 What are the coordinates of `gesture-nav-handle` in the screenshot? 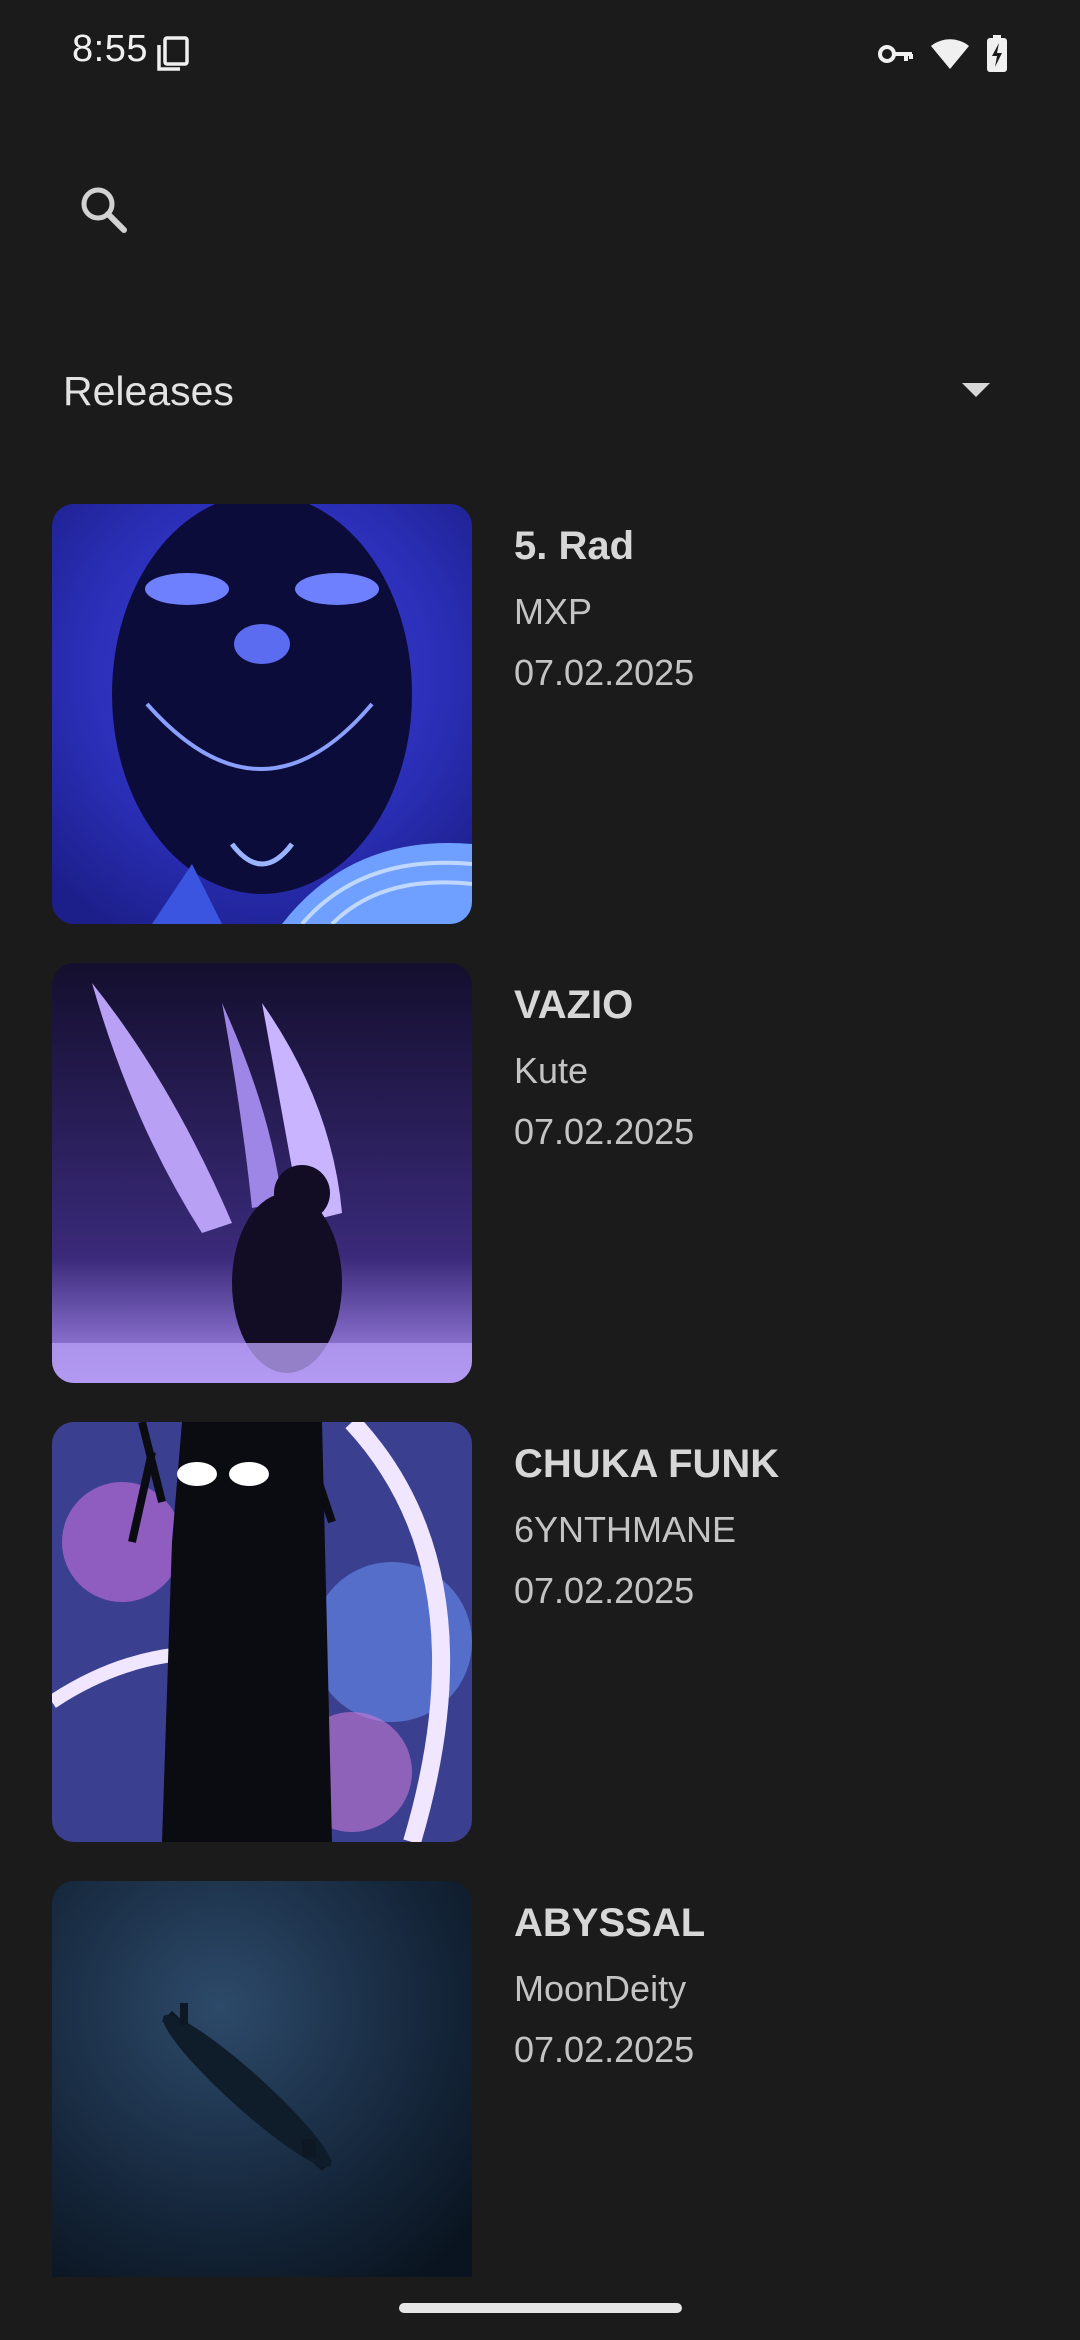 It's located at (540, 2308).